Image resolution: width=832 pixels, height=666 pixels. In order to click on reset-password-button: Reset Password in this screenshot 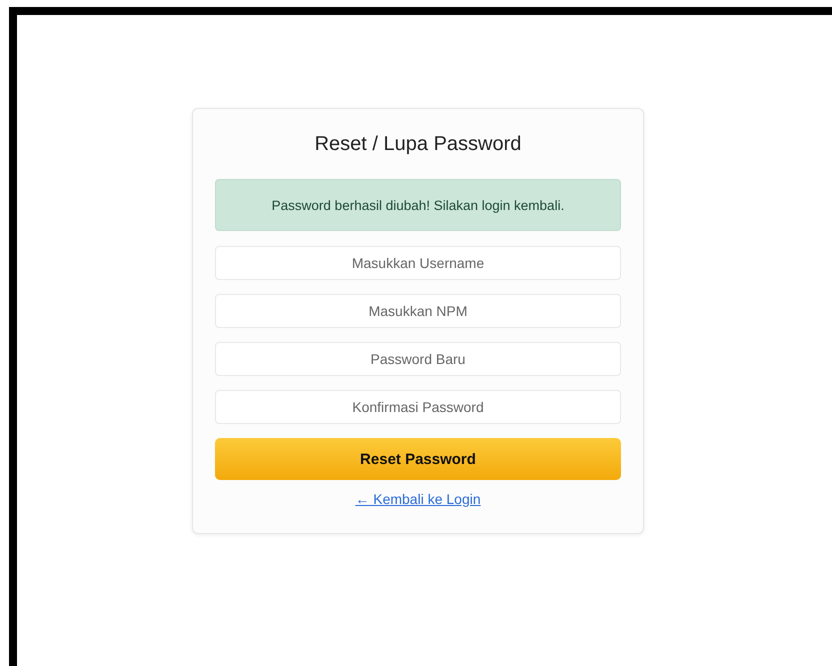, I will do `click(418, 459)`.